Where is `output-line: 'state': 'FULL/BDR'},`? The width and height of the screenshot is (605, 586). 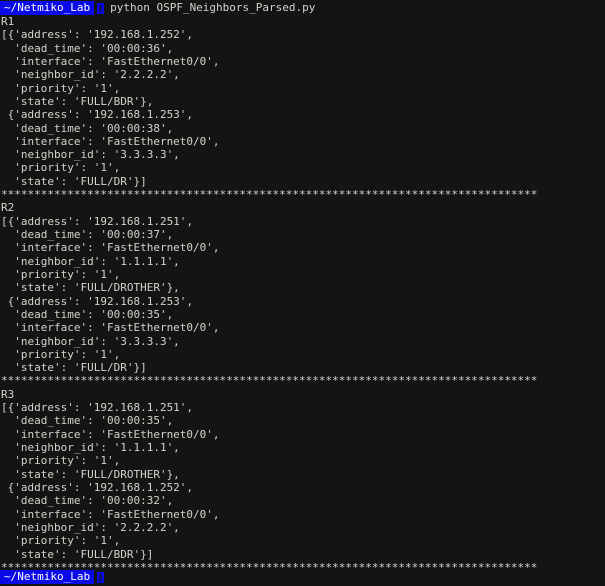 output-line: 'state': 'FULL/BDR'}, is located at coordinates (77, 101).